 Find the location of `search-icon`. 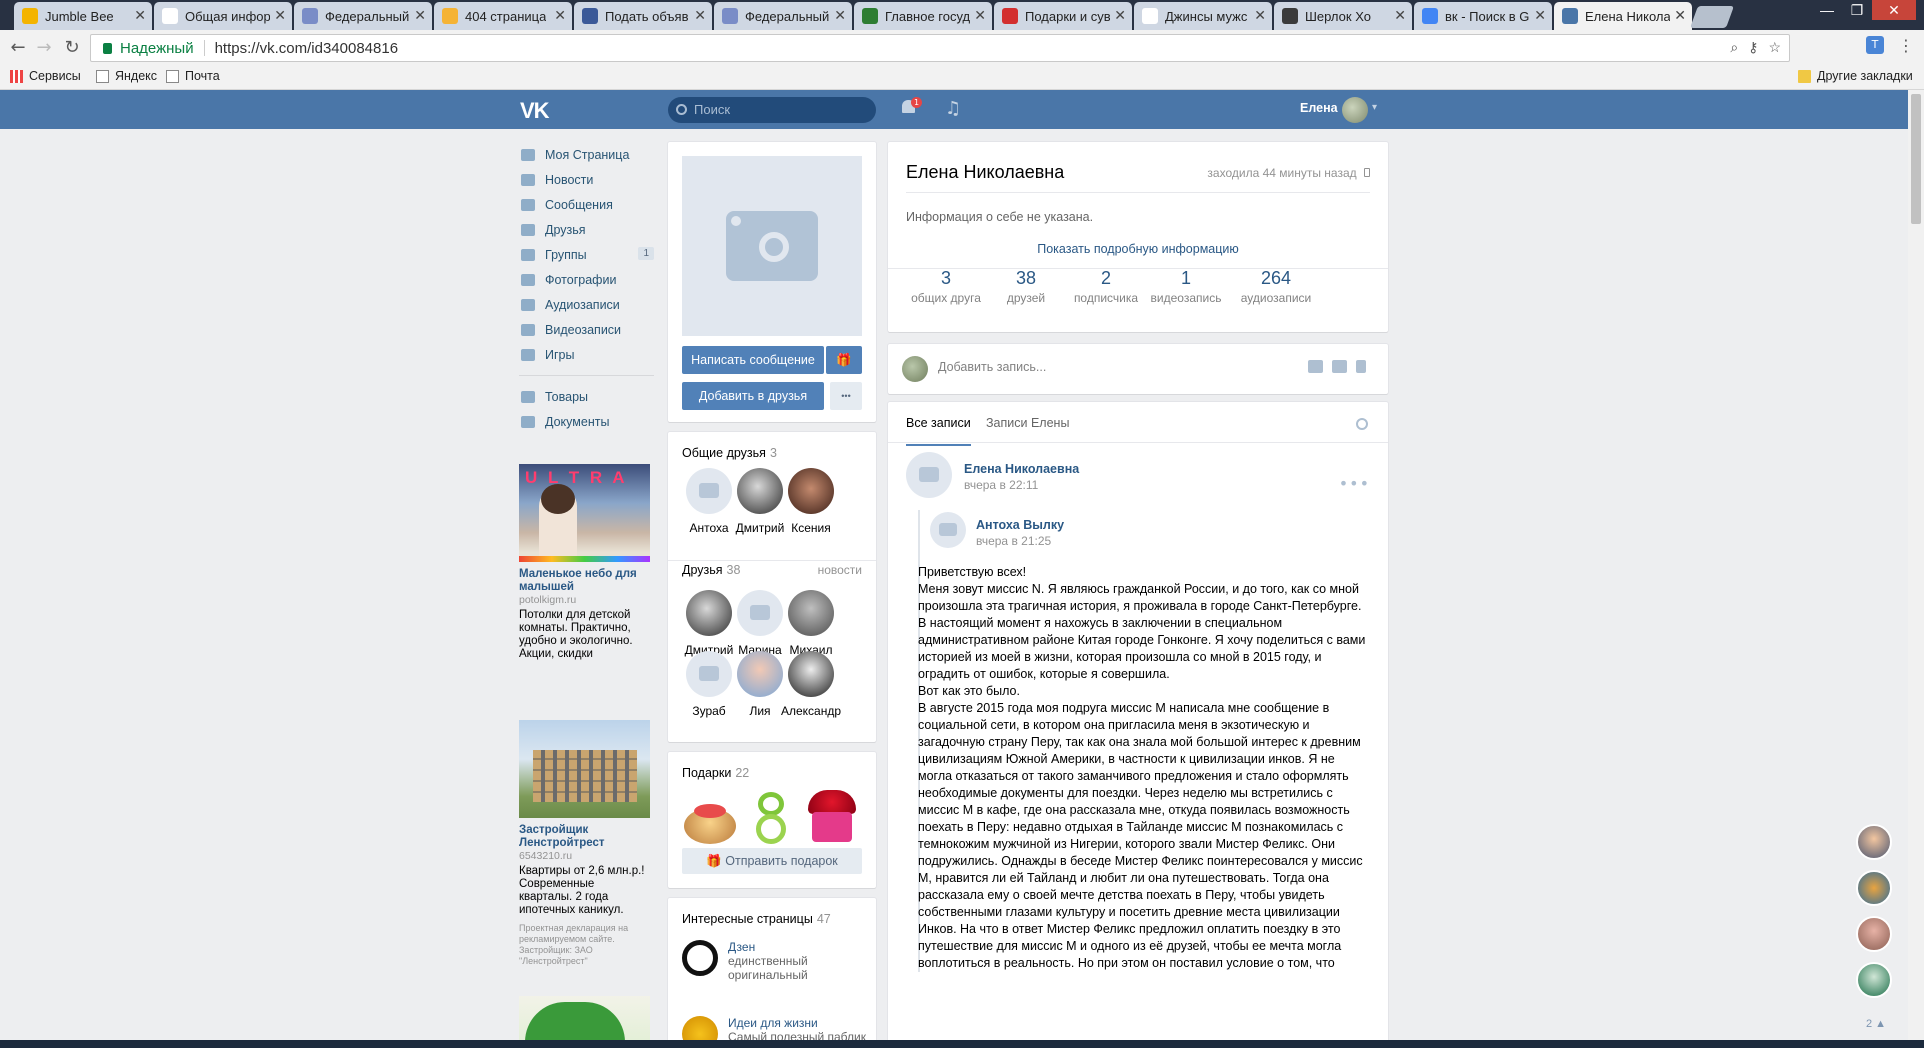

search-icon is located at coordinates (1362, 424).